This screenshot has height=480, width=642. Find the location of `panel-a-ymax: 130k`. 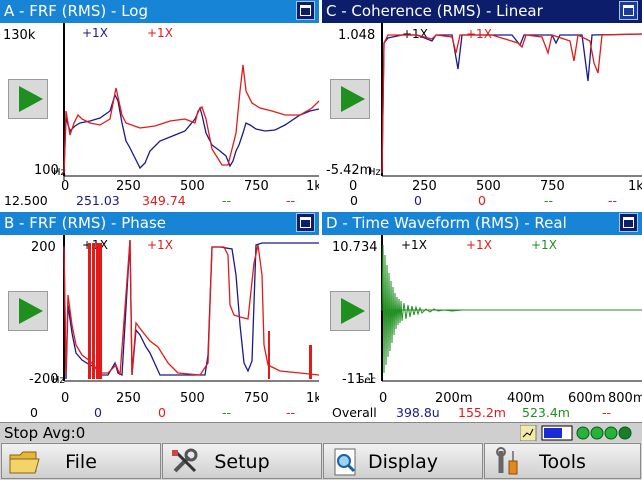

panel-a-ymax: 130k is located at coordinates (19, 35).